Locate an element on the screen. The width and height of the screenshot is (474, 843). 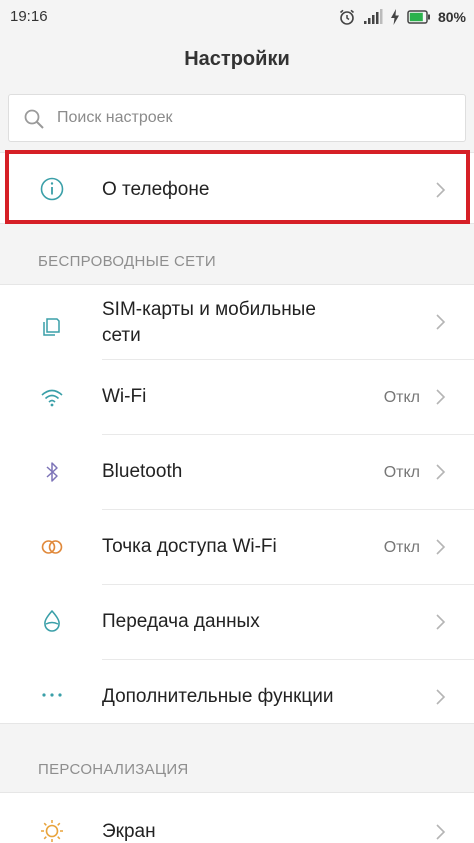
display-label: Экран is located at coordinates (129, 831).